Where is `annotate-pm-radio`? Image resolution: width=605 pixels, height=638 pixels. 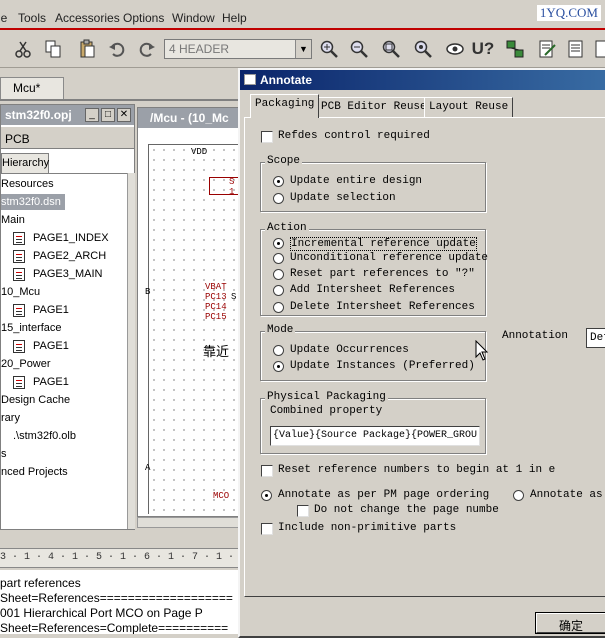
annotate-pm-radio is located at coordinates (266, 495).